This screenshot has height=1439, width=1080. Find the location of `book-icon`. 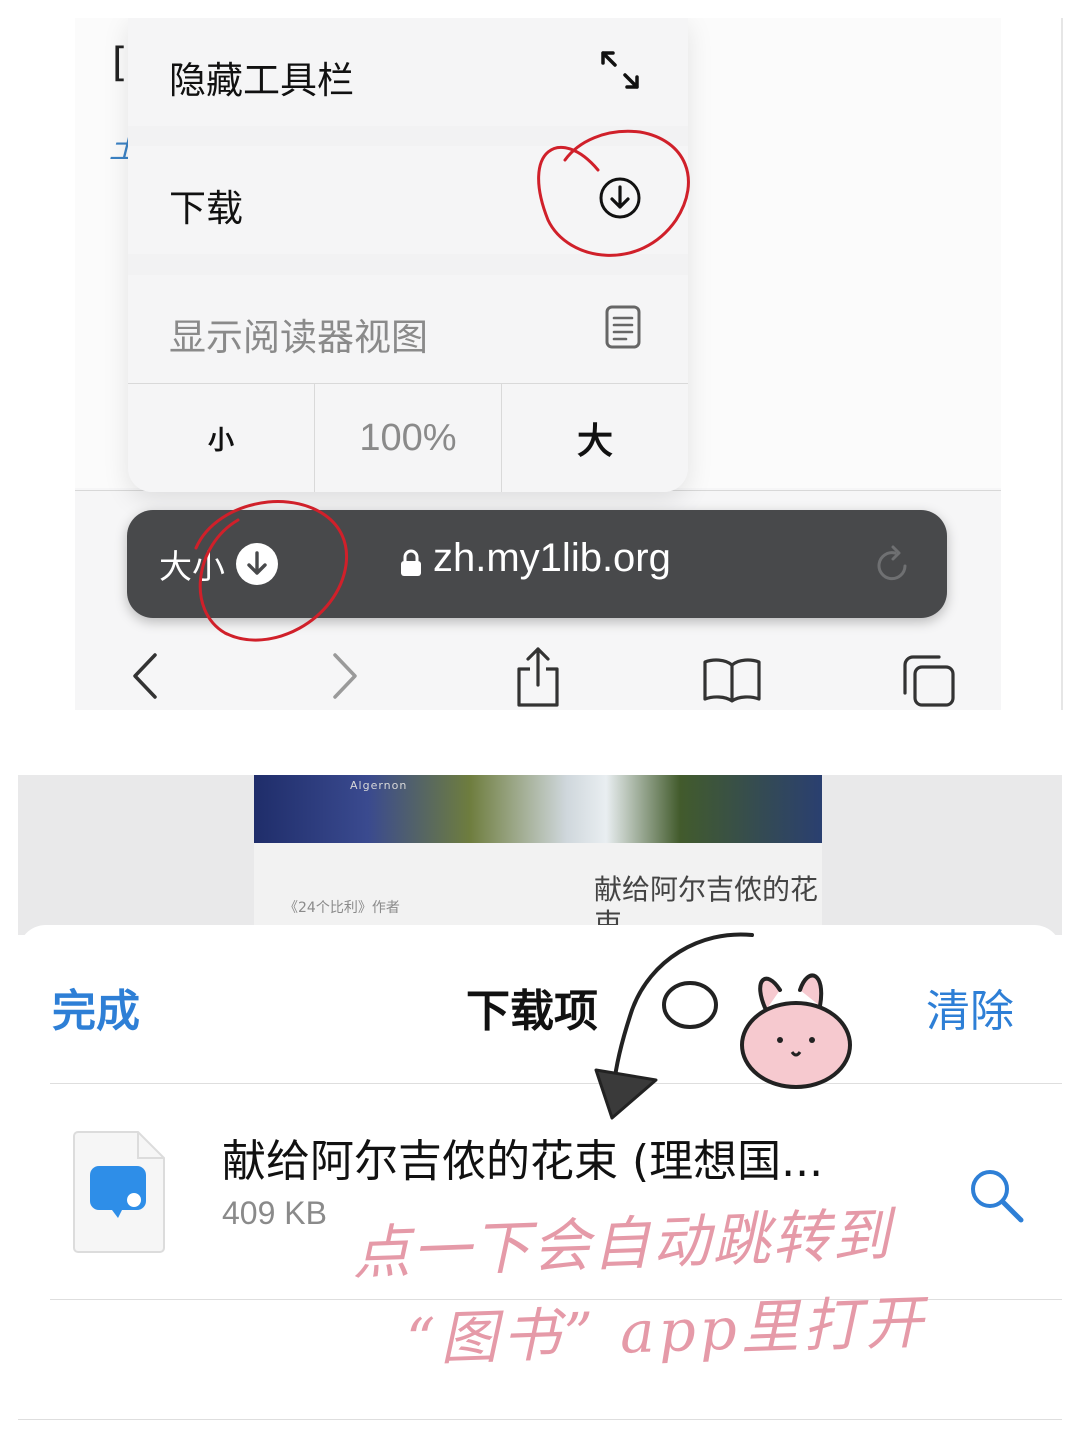

book-icon is located at coordinates (732, 681).